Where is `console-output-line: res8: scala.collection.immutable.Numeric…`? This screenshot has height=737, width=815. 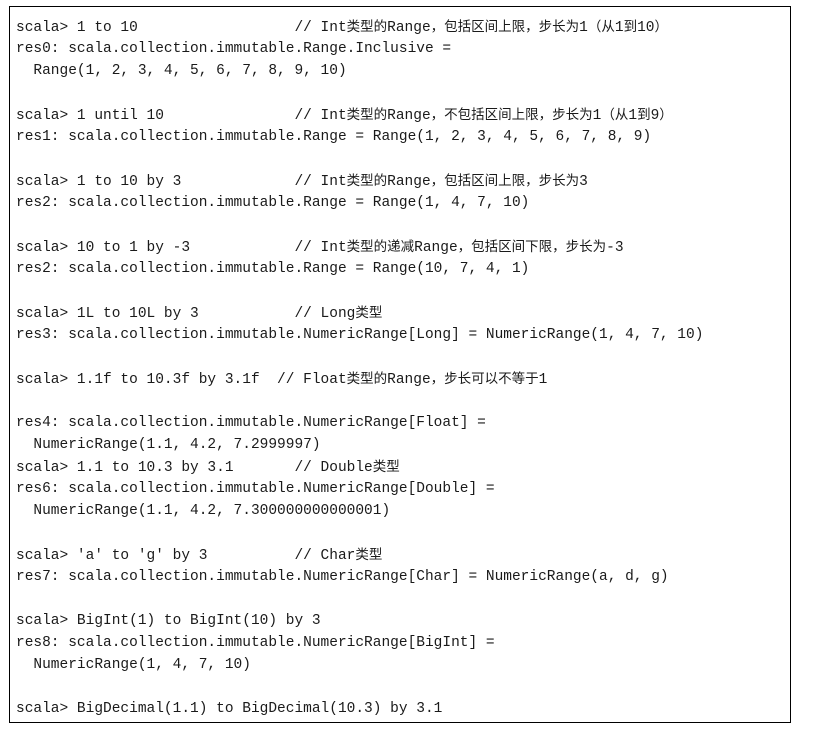 console-output-line: res8: scala.collection.immutable.Numeric… is located at coordinates (403, 643).